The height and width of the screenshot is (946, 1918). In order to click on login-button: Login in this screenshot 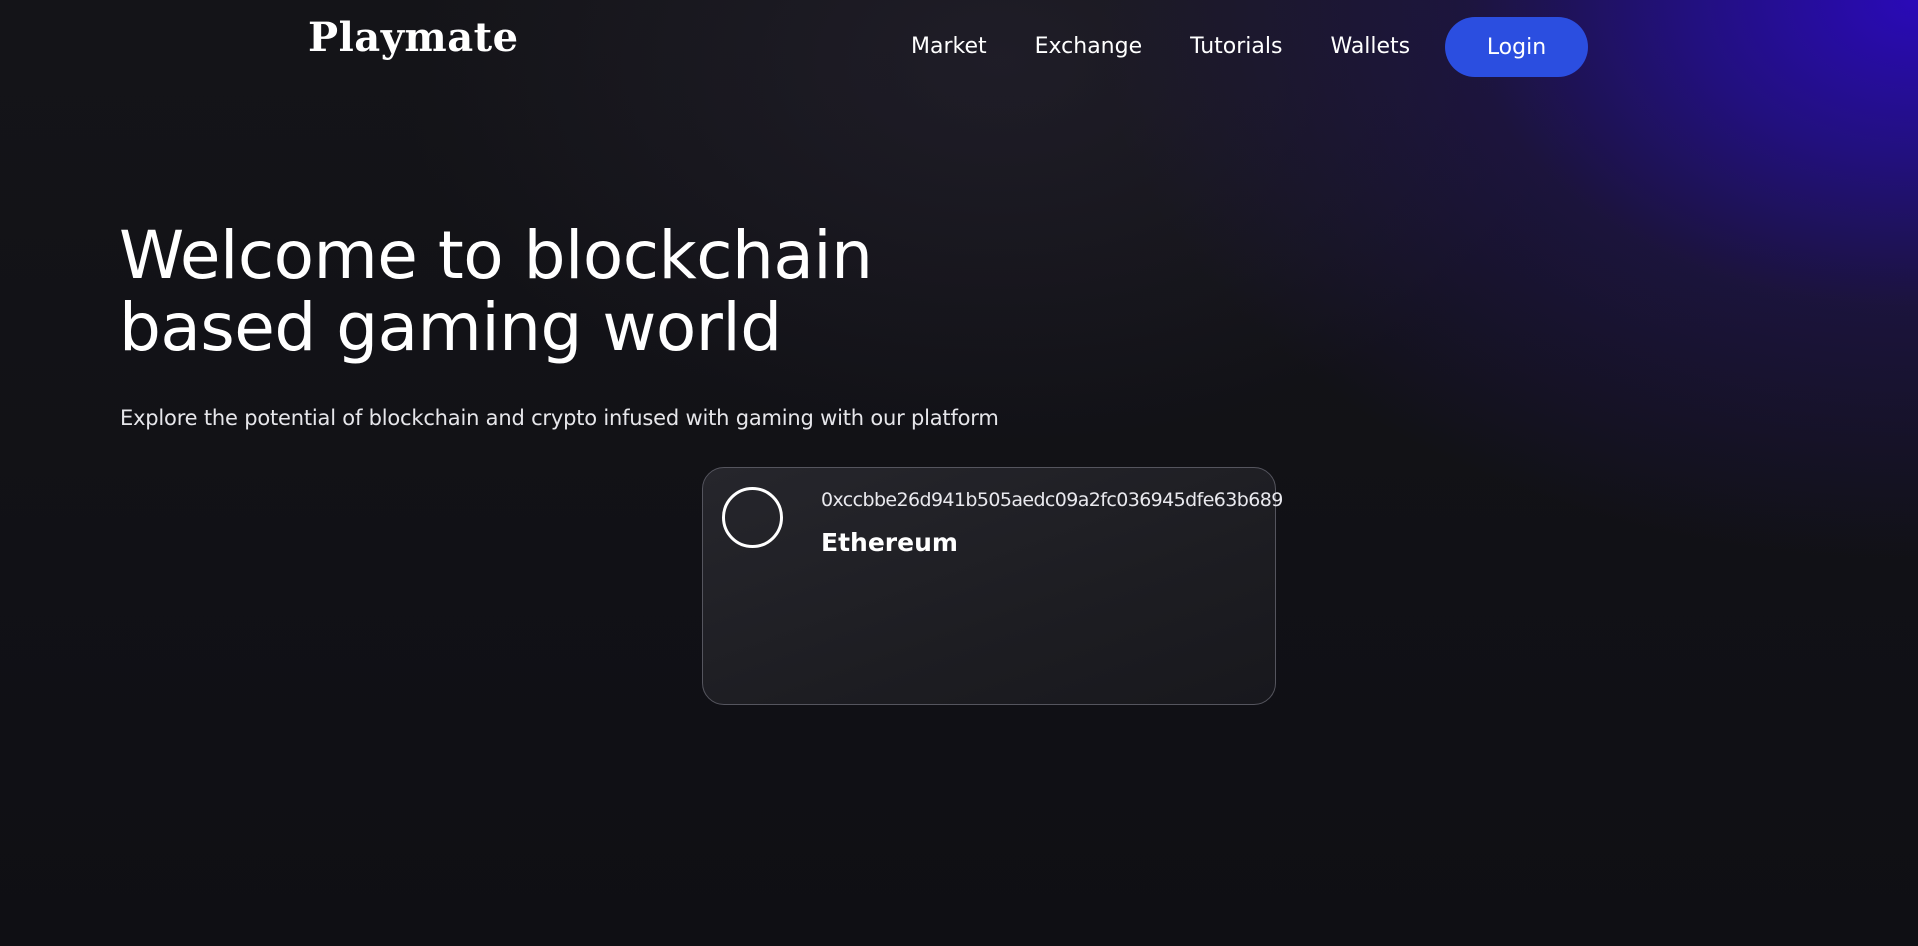, I will do `click(1516, 47)`.